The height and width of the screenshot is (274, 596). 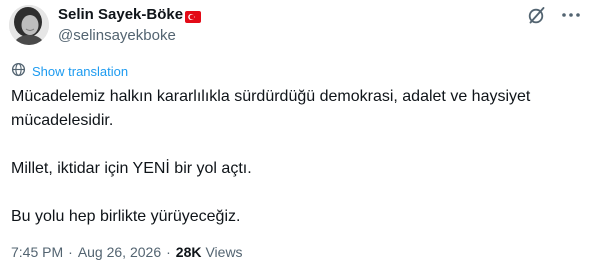 What do you see at coordinates (188, 252) in the screenshot?
I see `views-count: 28K` at bounding box center [188, 252].